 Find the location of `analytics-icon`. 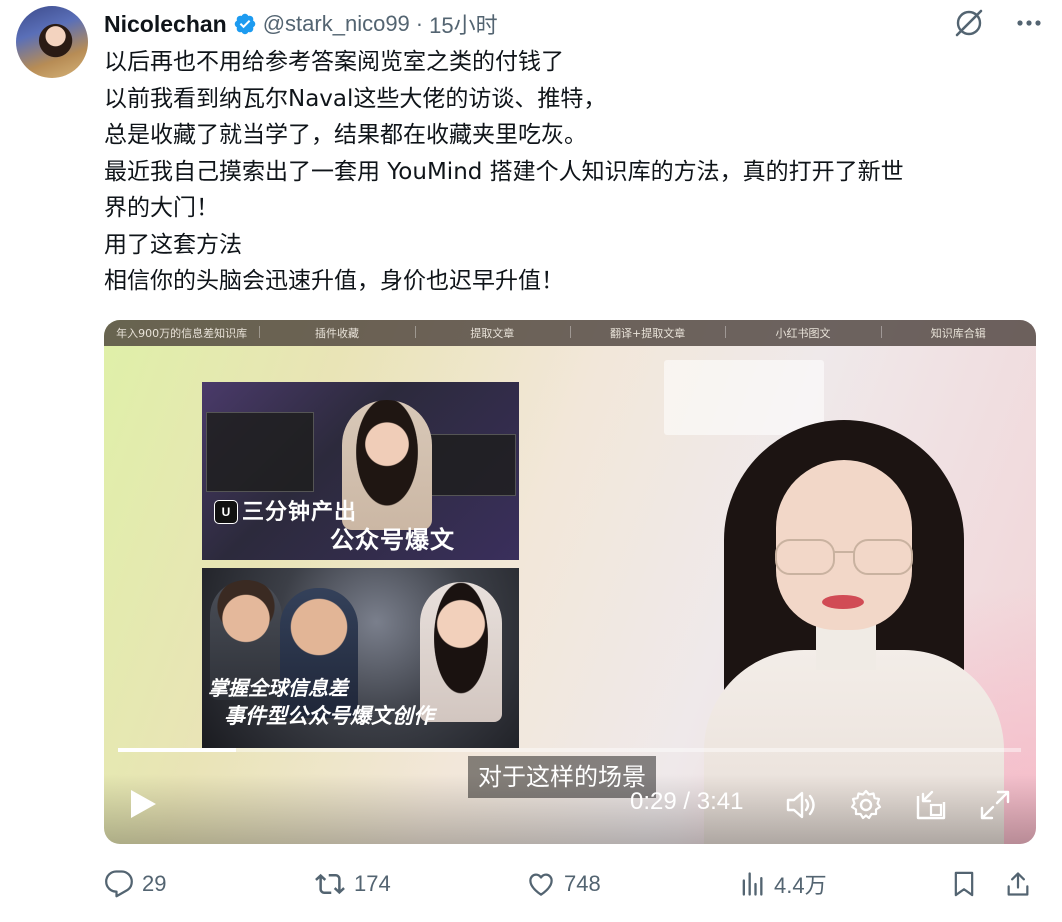

analytics-icon is located at coordinates (752, 884).